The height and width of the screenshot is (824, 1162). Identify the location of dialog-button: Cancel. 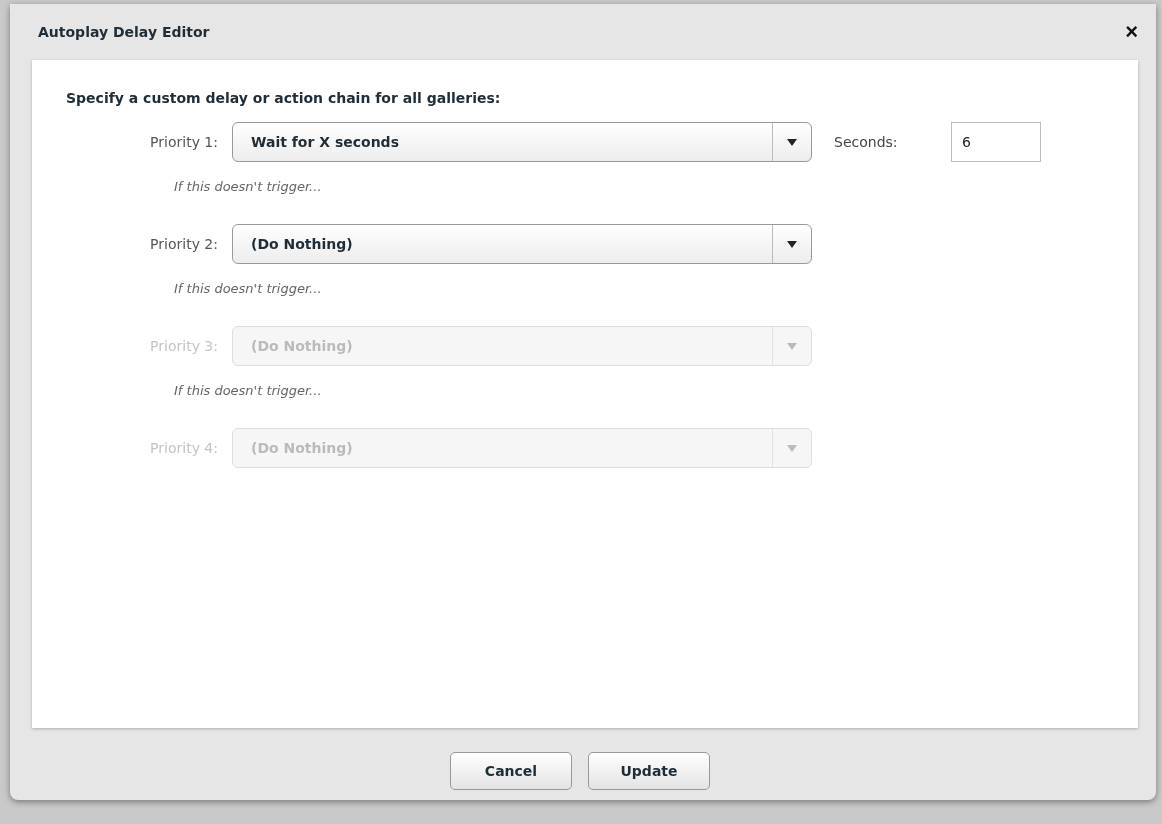
(511, 771).